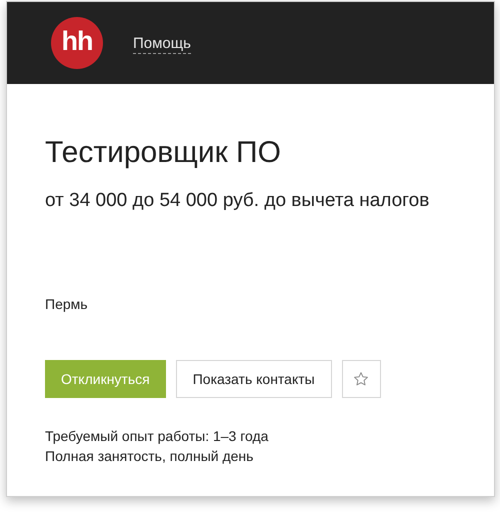 This screenshot has height=516, width=500. I want to click on help-link: Помощь, so click(162, 44).